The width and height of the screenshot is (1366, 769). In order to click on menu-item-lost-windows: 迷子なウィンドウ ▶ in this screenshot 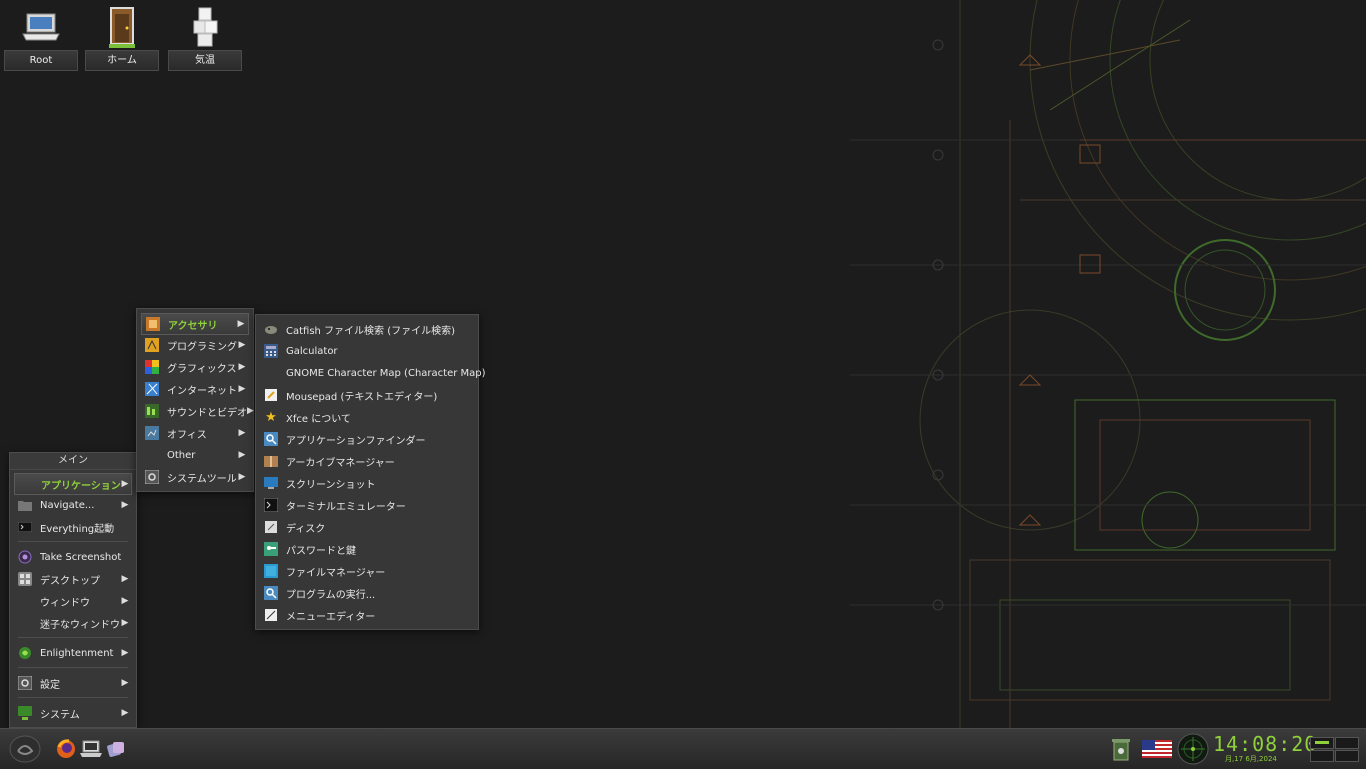, I will do `click(73, 623)`.